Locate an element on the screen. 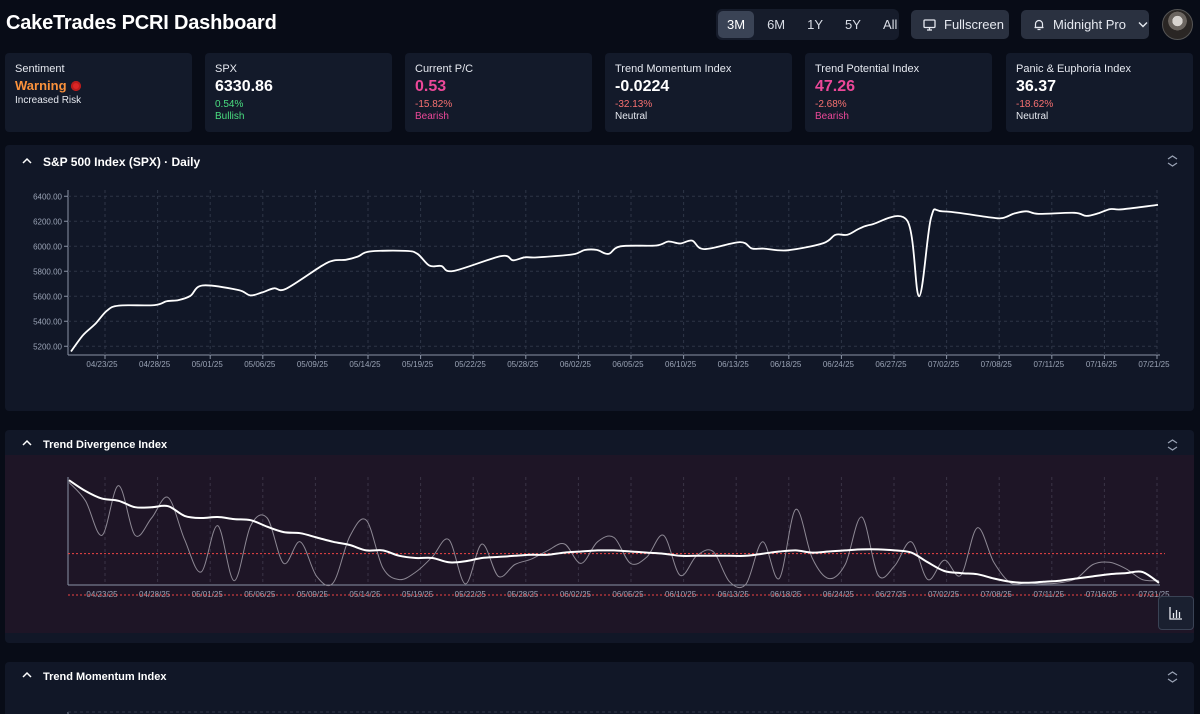 This screenshot has width=1200, height=714. y-tick-label: 6000.00 is located at coordinates (47, 246).